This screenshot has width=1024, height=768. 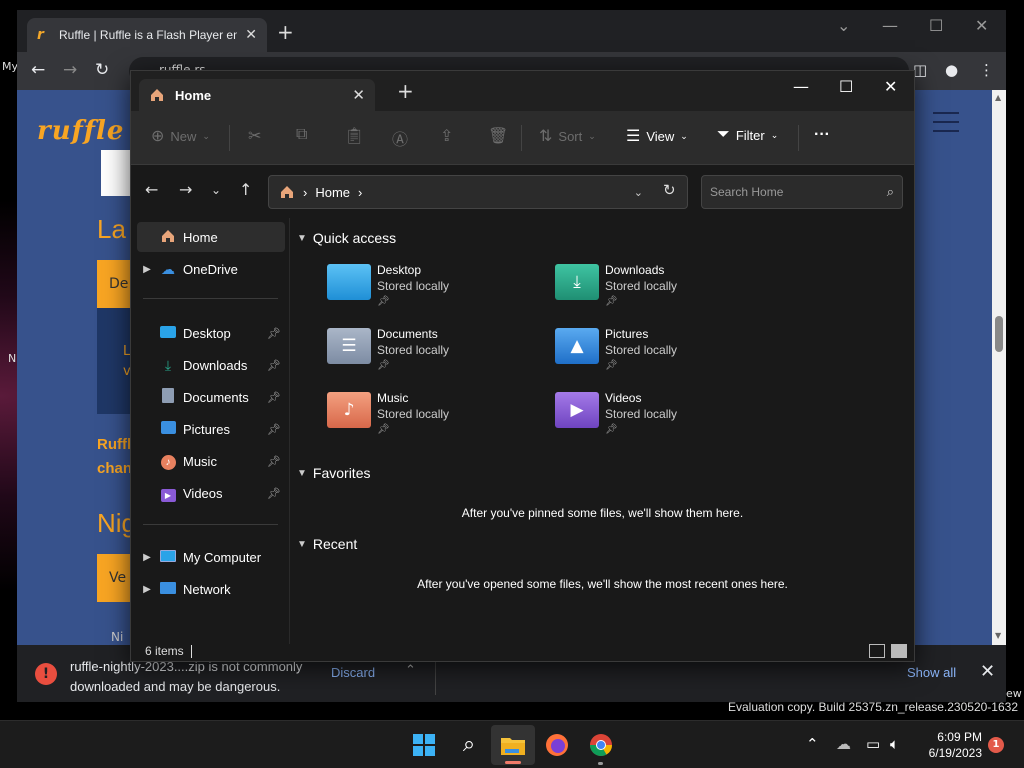 I want to click on nav-item-music: ♪ Music 📌︎, so click(x=211, y=461).